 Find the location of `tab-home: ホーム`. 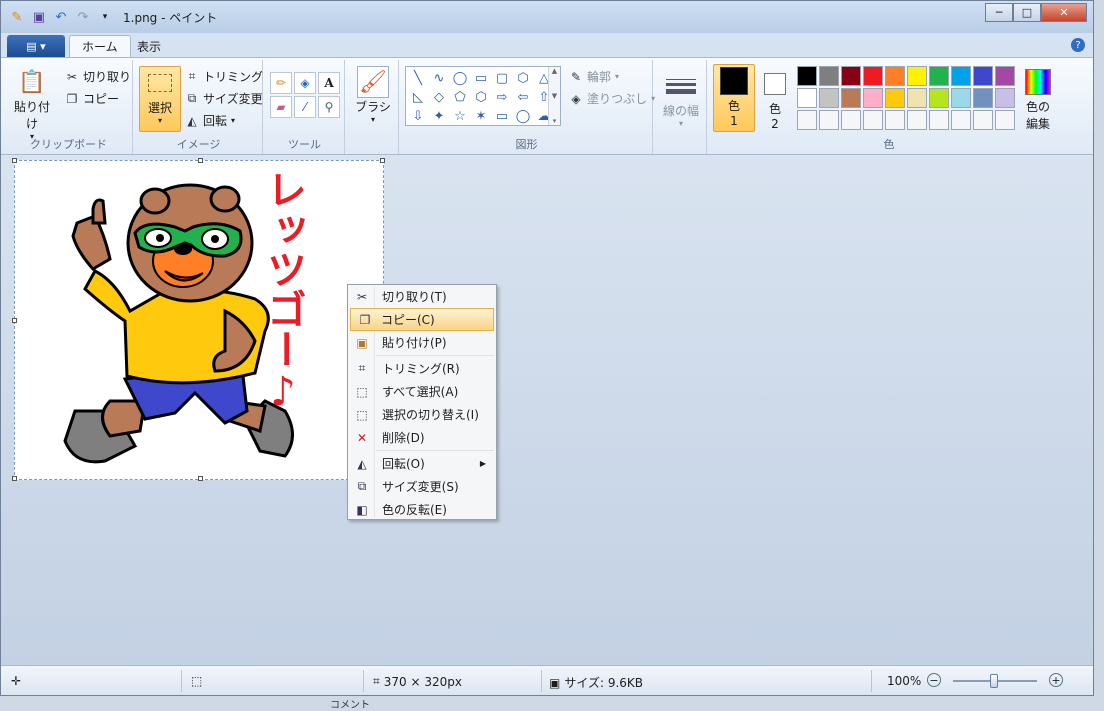

tab-home: ホーム is located at coordinates (100, 46).